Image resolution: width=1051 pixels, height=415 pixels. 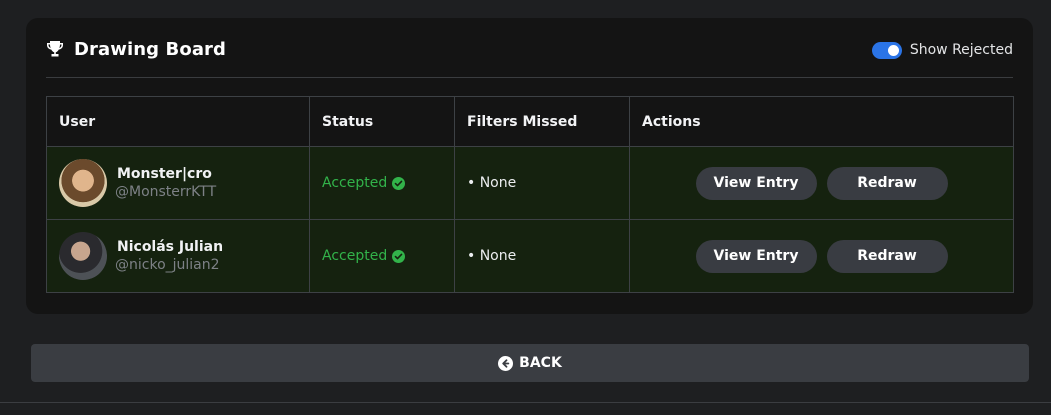 What do you see at coordinates (961, 50) in the screenshot?
I see `show-rejected-label: Show Rejected` at bounding box center [961, 50].